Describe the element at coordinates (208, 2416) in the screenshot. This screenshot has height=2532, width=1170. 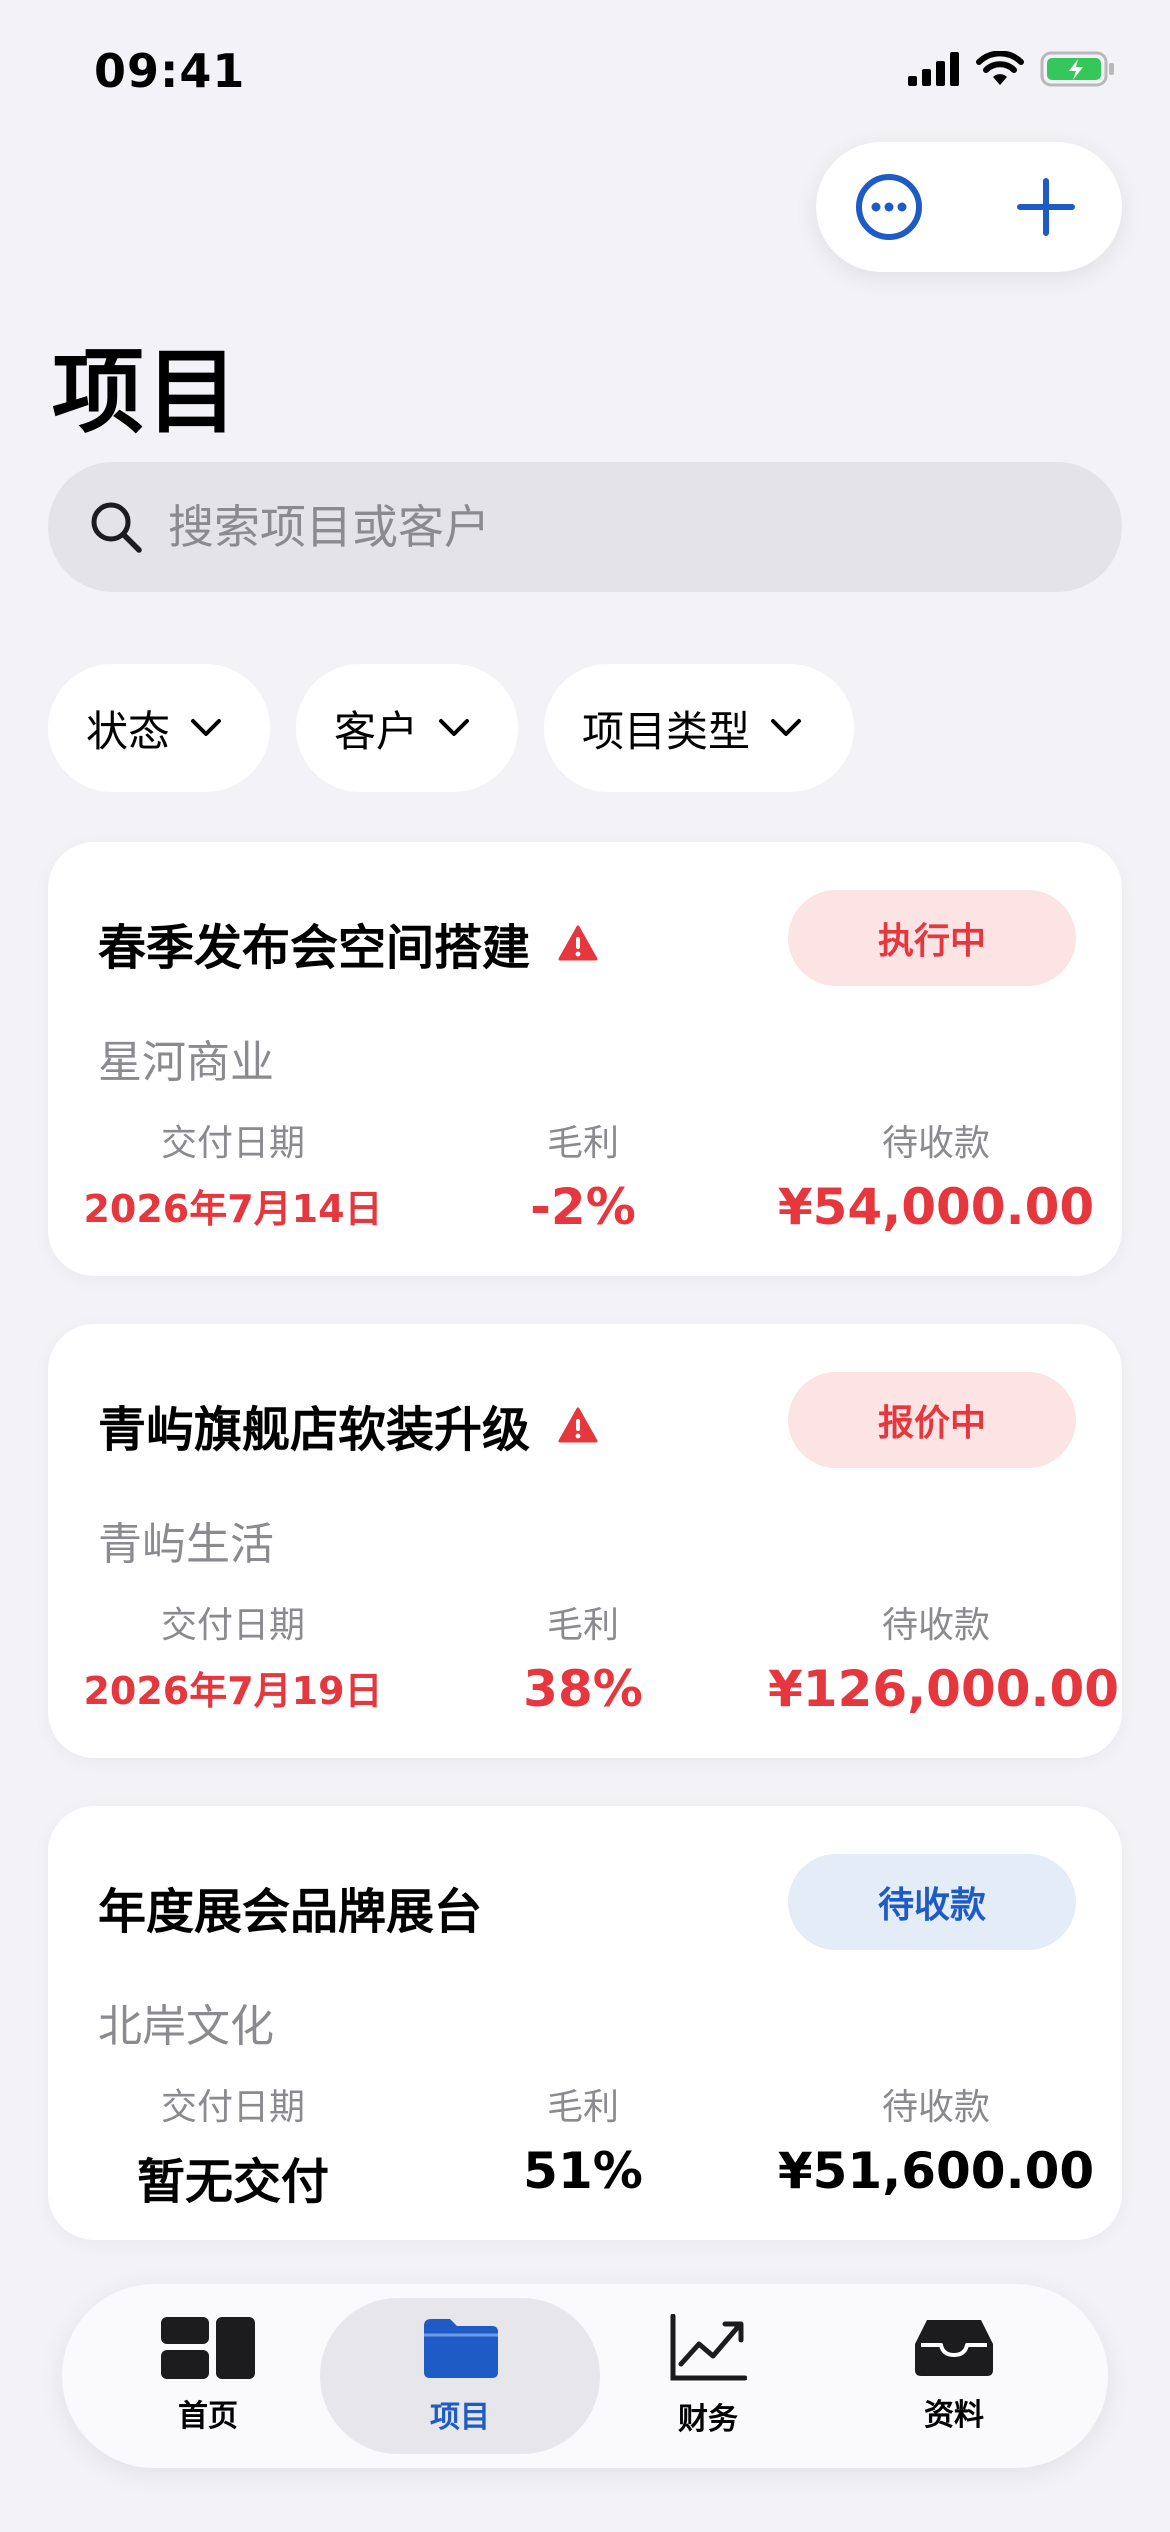
I see `tab-label: 首页` at that location.